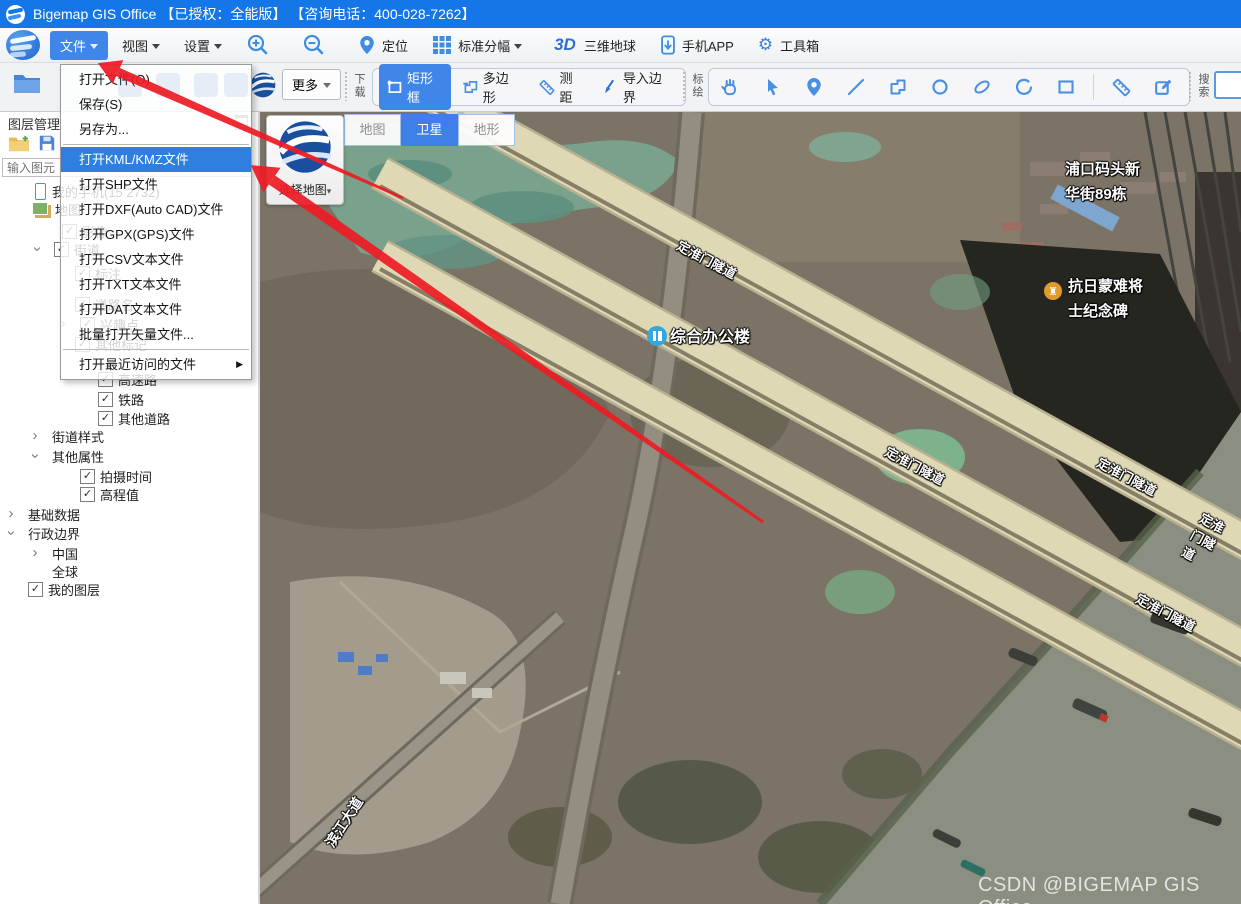 This screenshot has width=1241, height=904. Describe the element at coordinates (23, 45) in the screenshot. I see `bigemap-logo-icon` at that location.